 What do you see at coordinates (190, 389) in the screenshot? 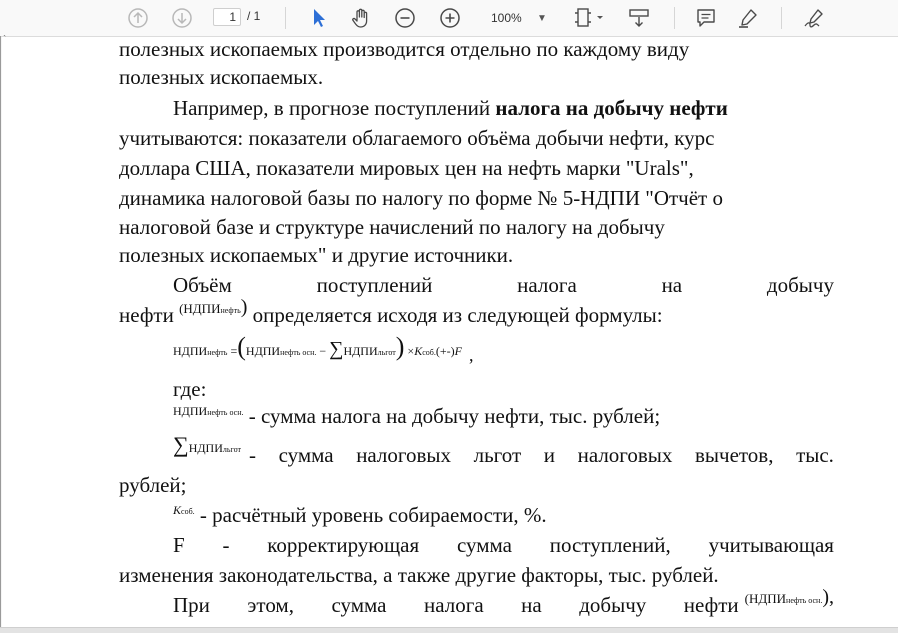
I see `text-line: где:` at bounding box center [190, 389].